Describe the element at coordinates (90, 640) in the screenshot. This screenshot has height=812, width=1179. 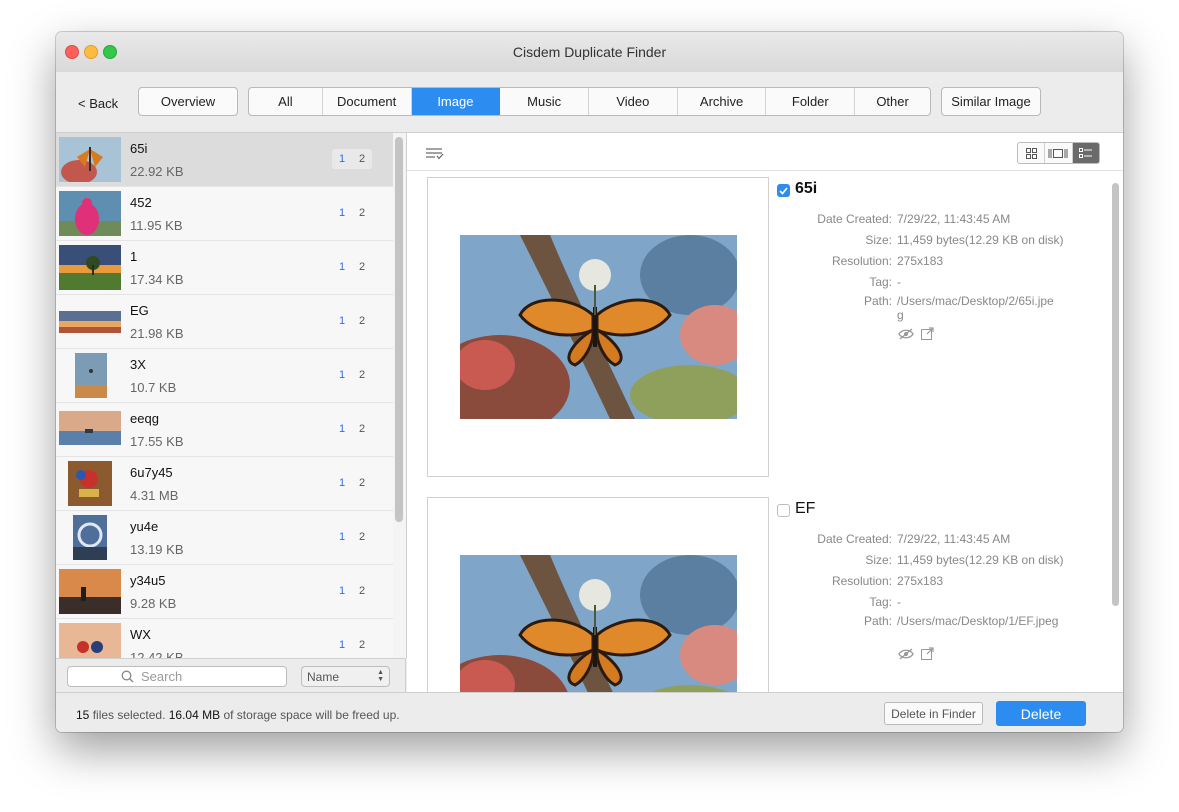
I see `thumbnail-couple` at that location.